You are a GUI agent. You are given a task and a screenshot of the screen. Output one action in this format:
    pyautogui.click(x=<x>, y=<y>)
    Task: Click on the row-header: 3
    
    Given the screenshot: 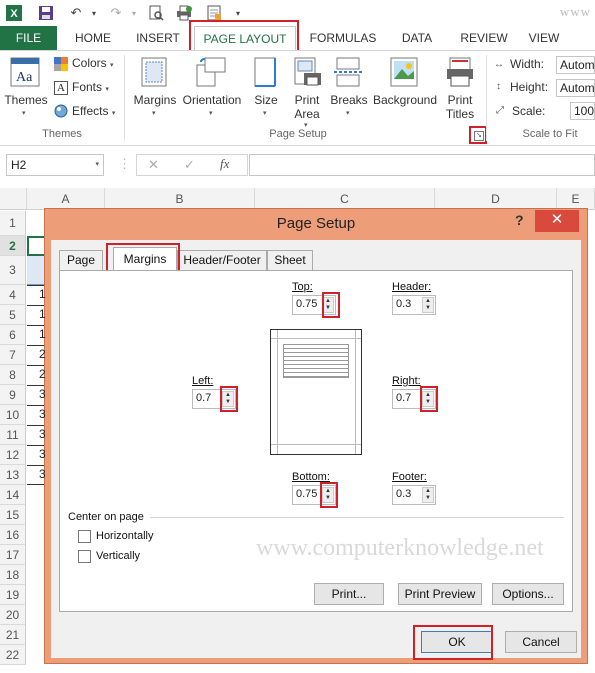 What is the action you would take?
    pyautogui.click(x=13, y=270)
    